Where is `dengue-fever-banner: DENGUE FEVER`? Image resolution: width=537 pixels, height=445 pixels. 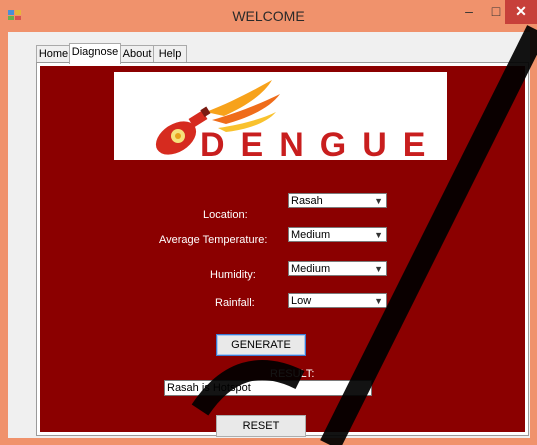
dengue-fever-banner: DENGUE FEVER is located at coordinates (280, 116).